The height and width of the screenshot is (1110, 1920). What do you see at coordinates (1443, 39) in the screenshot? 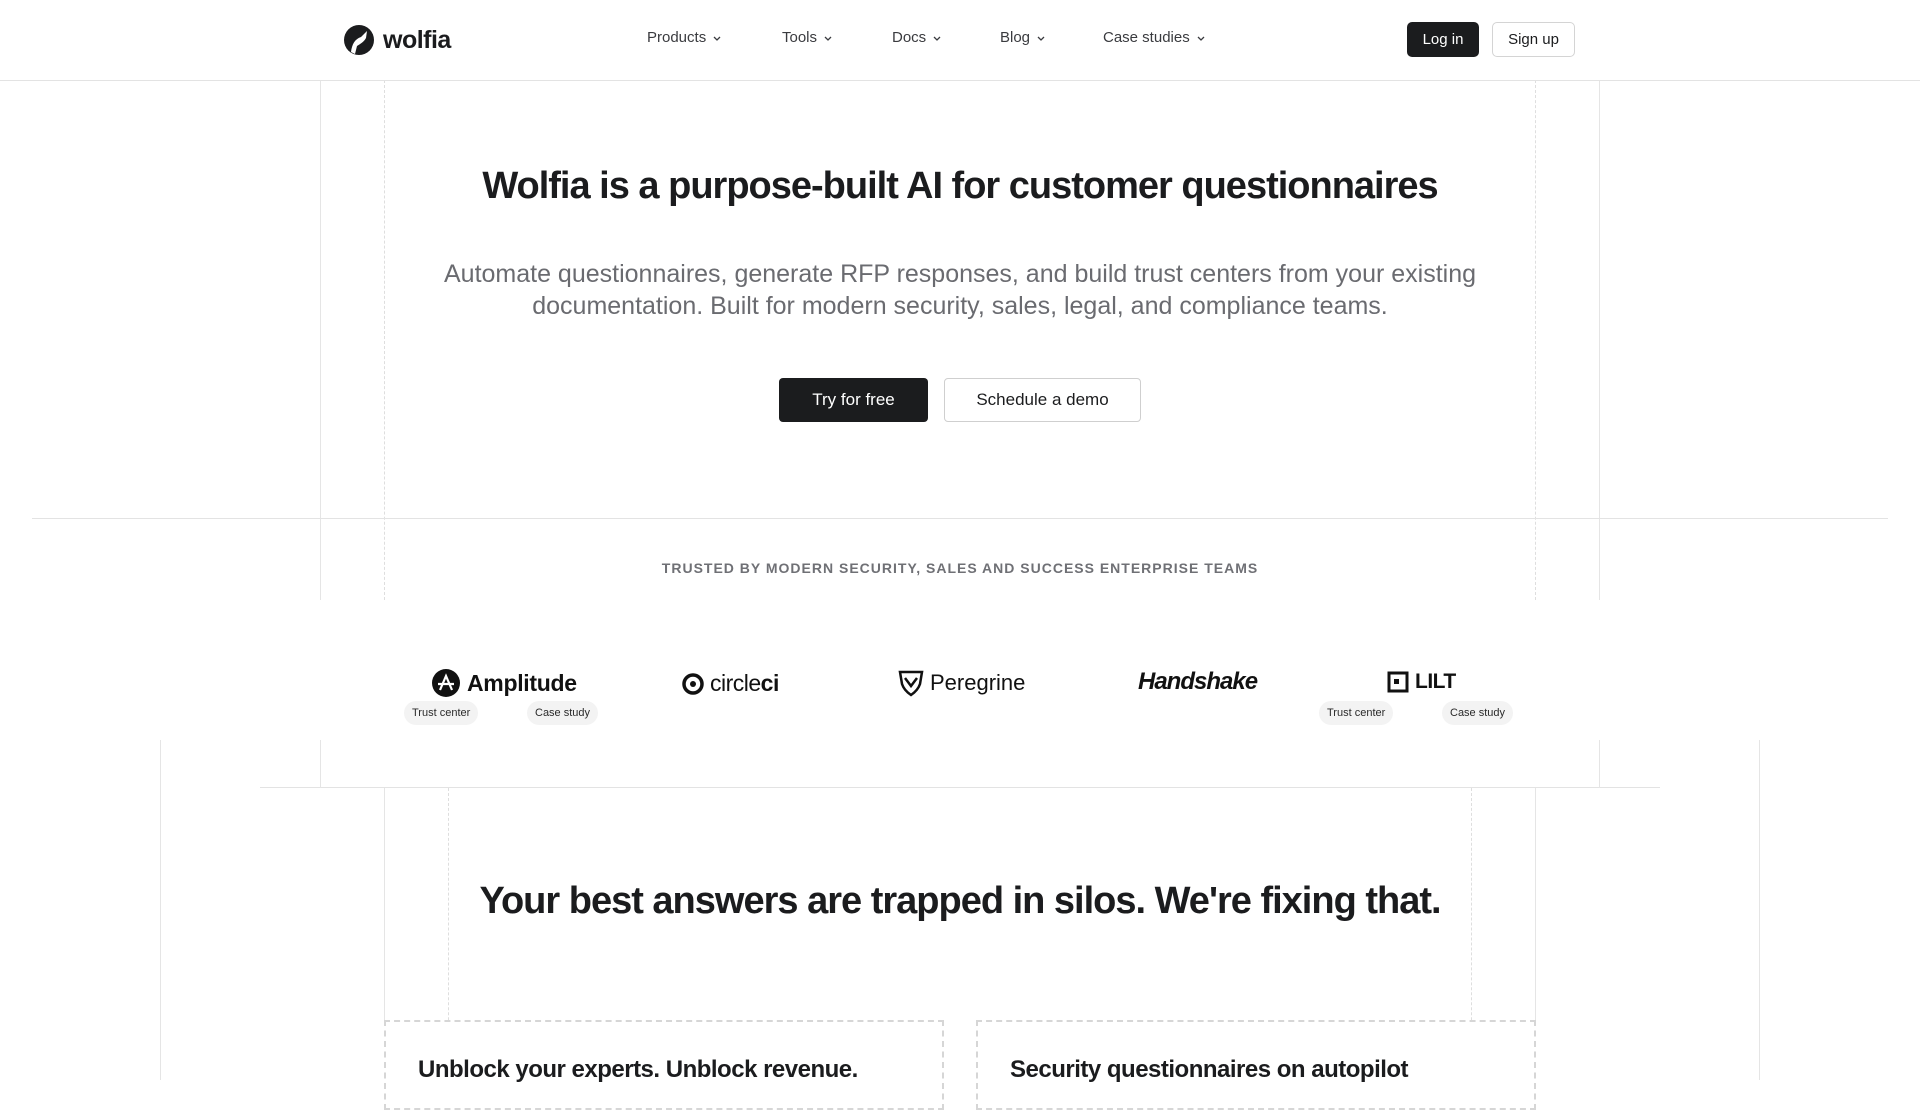
I see `login-button: Log in` at bounding box center [1443, 39].